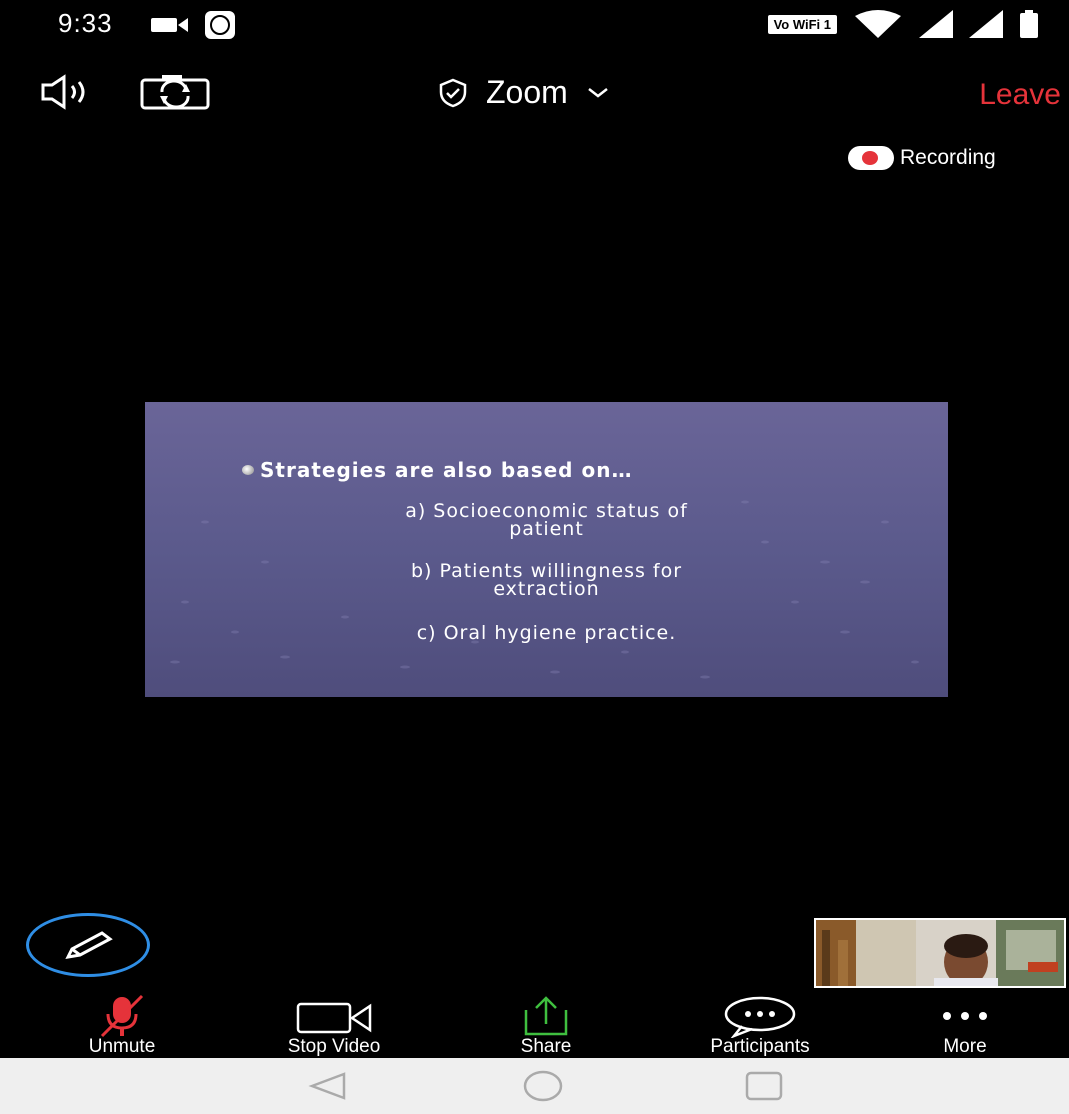 The image size is (1069, 1114). I want to click on unmute-label: Unmute, so click(122, 1046).